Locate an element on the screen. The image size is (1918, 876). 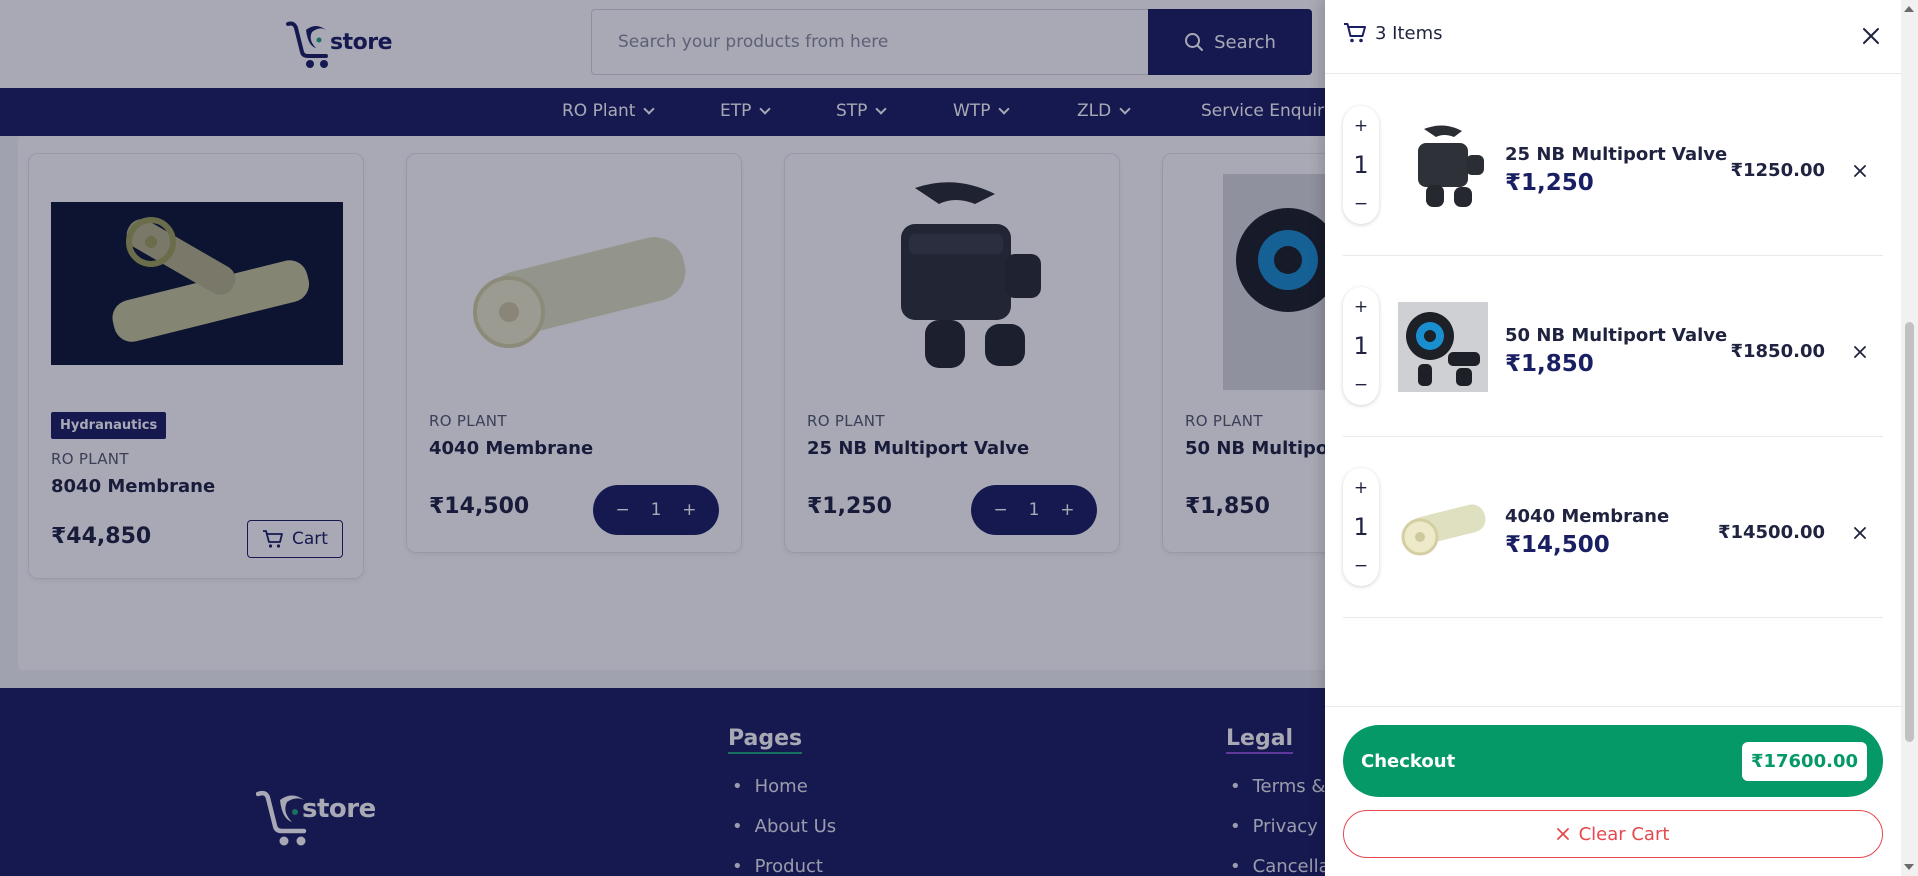
cart-item-total: ₹14500.00 is located at coordinates (1771, 532).